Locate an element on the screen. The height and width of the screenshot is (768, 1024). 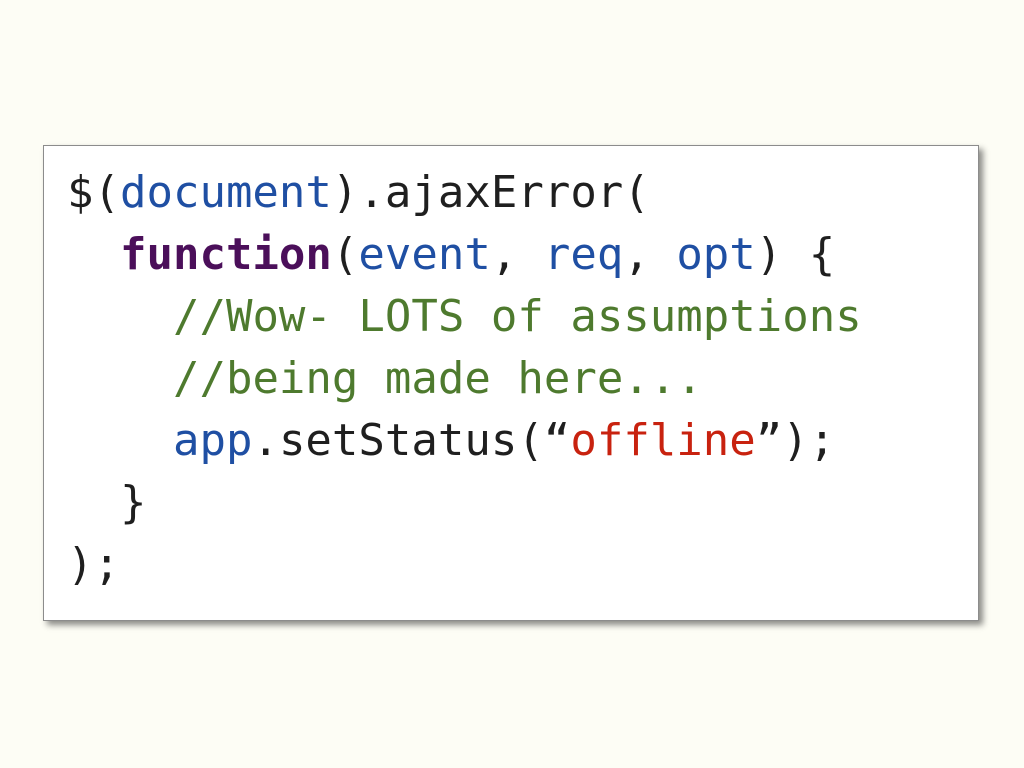
code-param-event: event is located at coordinates (424, 254).